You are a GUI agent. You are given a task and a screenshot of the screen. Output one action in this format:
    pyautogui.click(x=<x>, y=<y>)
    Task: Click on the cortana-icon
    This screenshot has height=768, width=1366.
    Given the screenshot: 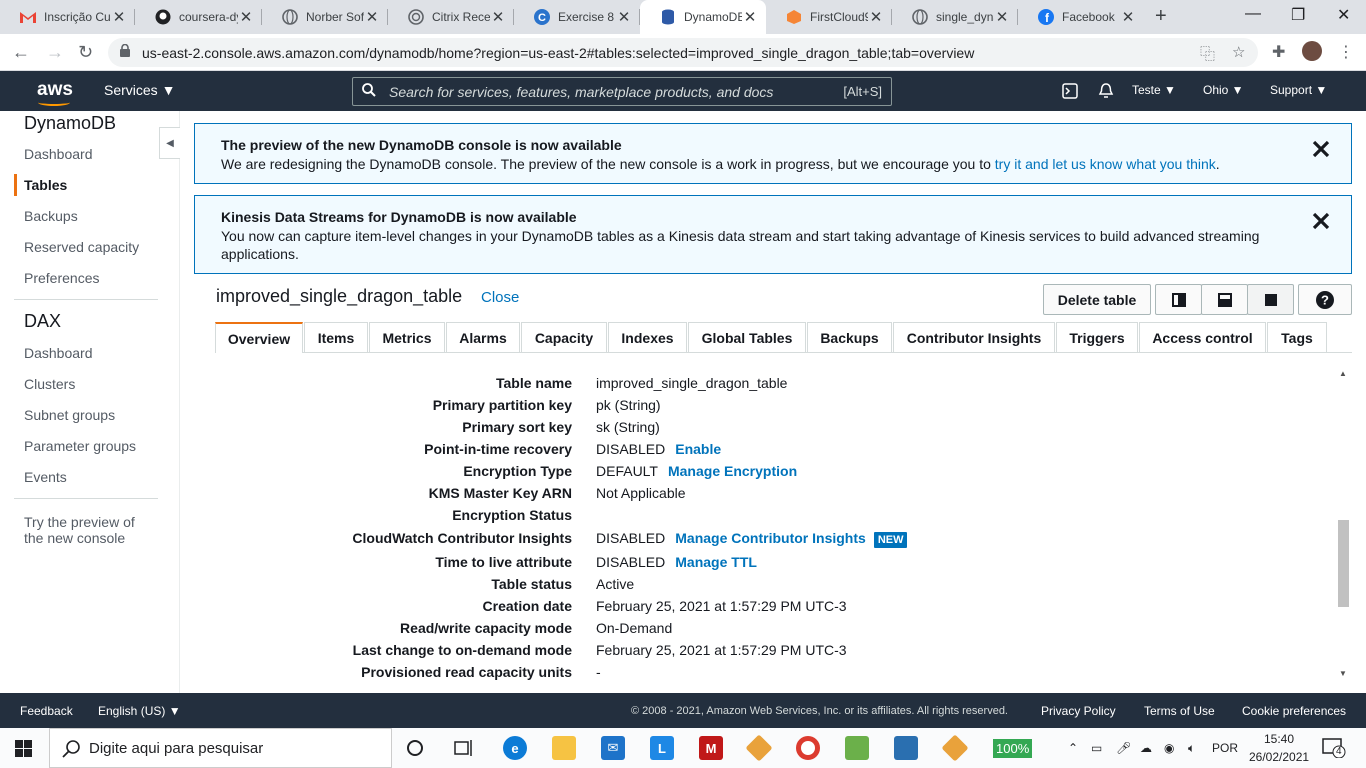 What is the action you would take?
    pyautogui.click(x=415, y=748)
    